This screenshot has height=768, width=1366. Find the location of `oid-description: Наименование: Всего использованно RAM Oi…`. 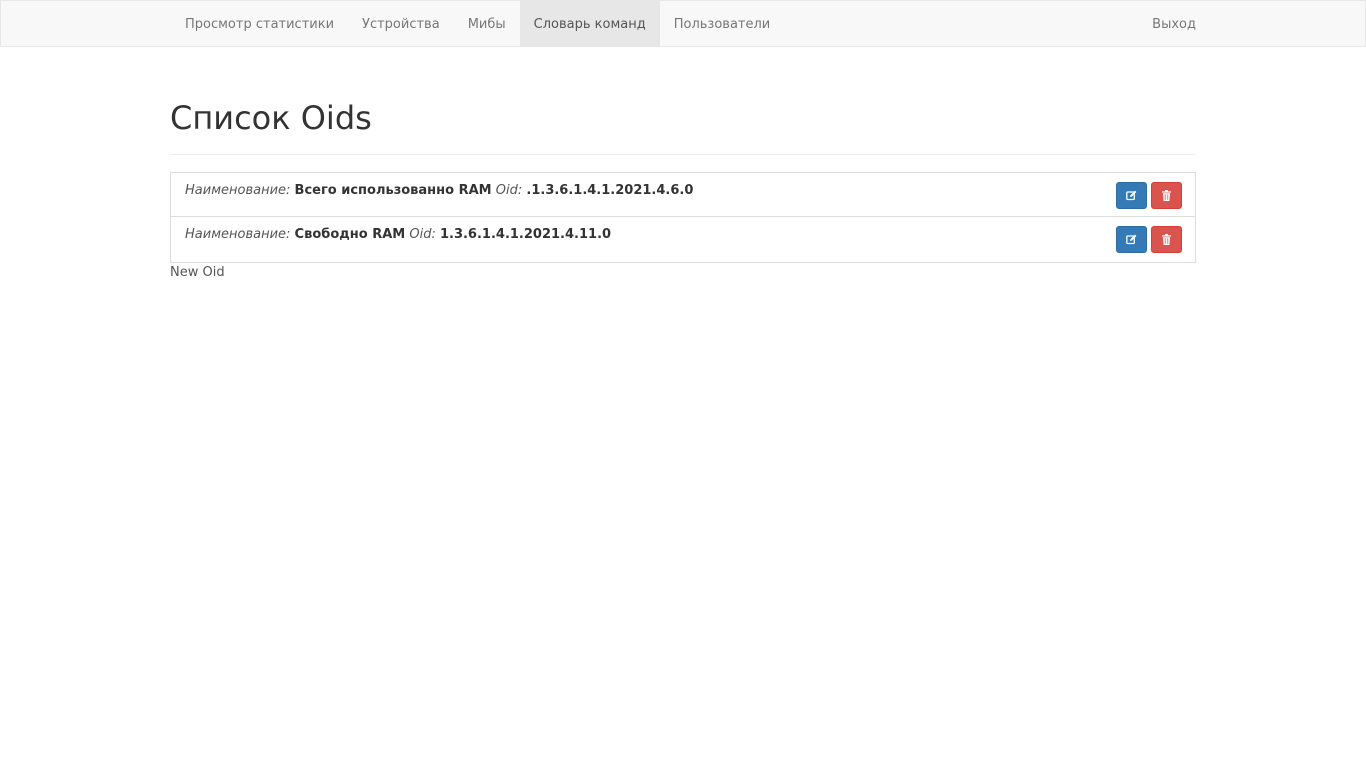

oid-description: Наименование: Всего использованно RAM Oi… is located at coordinates (439, 190).